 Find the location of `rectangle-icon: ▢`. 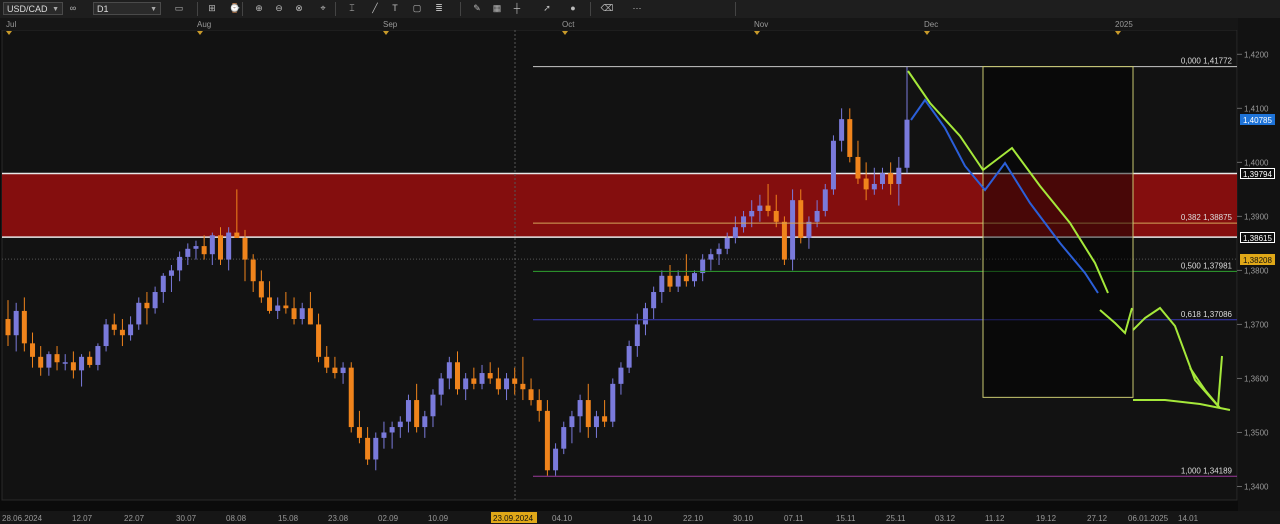

rectangle-icon: ▢ is located at coordinates (417, 8).